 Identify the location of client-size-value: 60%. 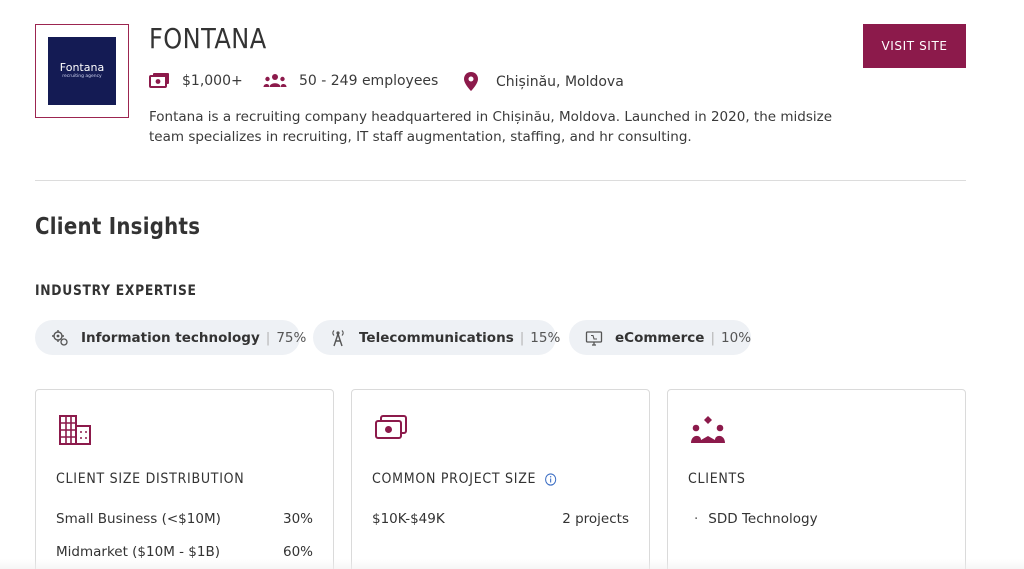
(297, 552).